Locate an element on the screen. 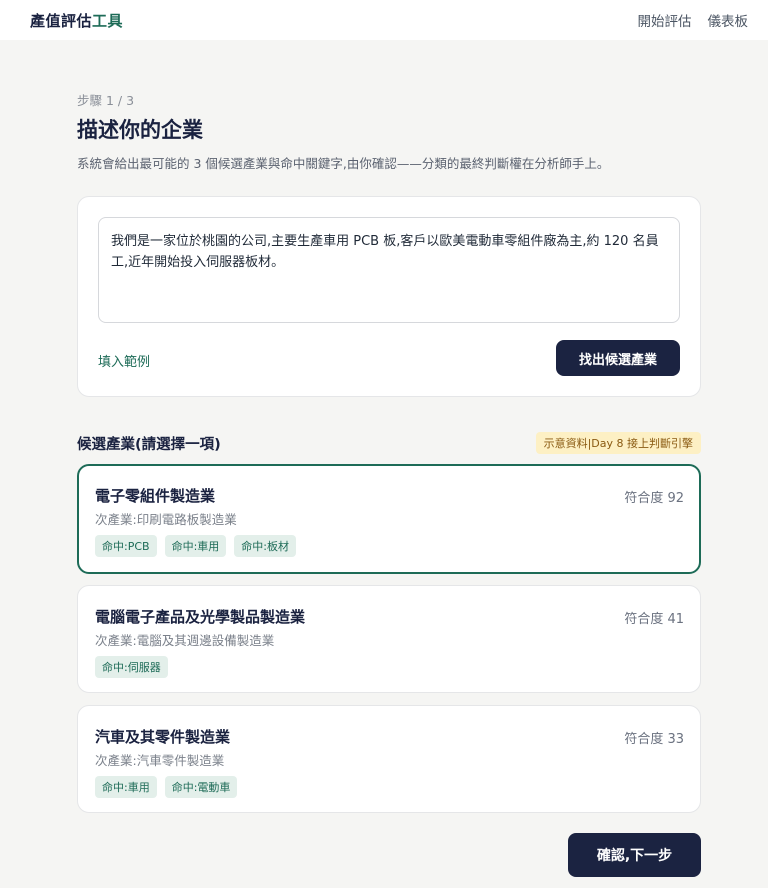 The image size is (768, 888). app-logo: 產值評估工具 is located at coordinates (76, 20).